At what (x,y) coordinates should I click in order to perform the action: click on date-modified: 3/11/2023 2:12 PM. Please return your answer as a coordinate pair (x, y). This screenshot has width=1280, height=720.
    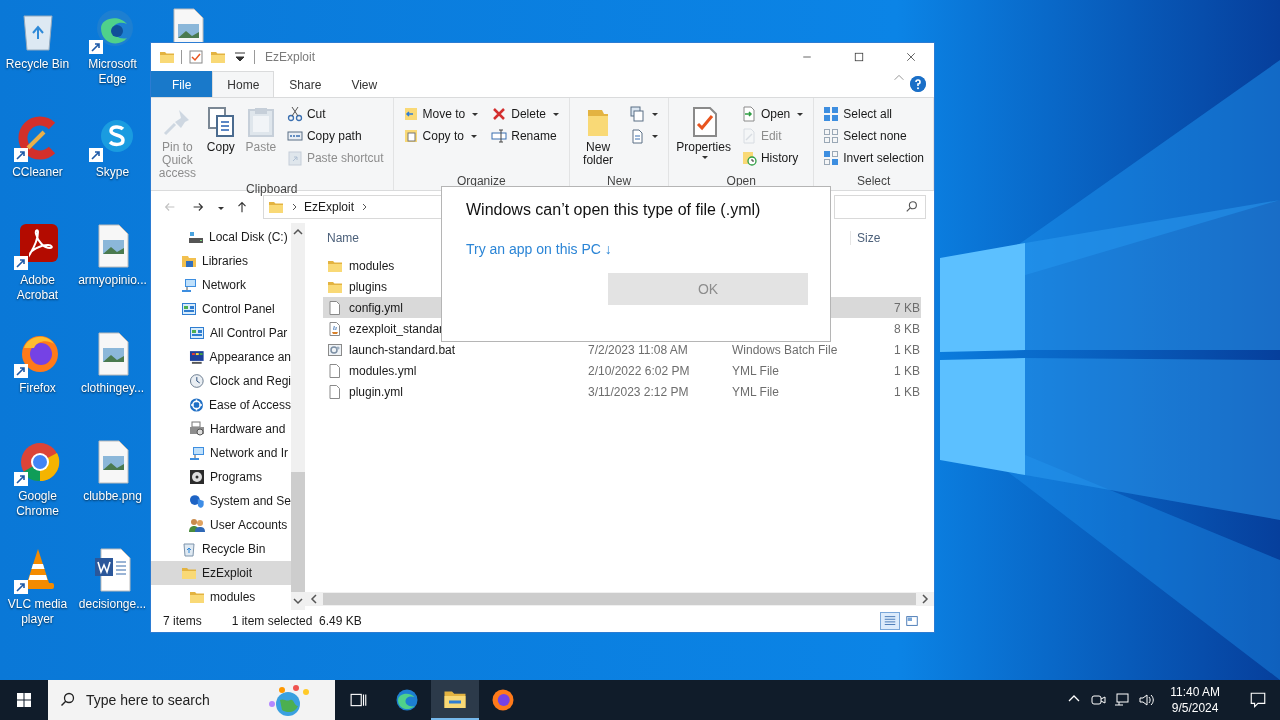
    Looking at the image, I should click on (638, 391).